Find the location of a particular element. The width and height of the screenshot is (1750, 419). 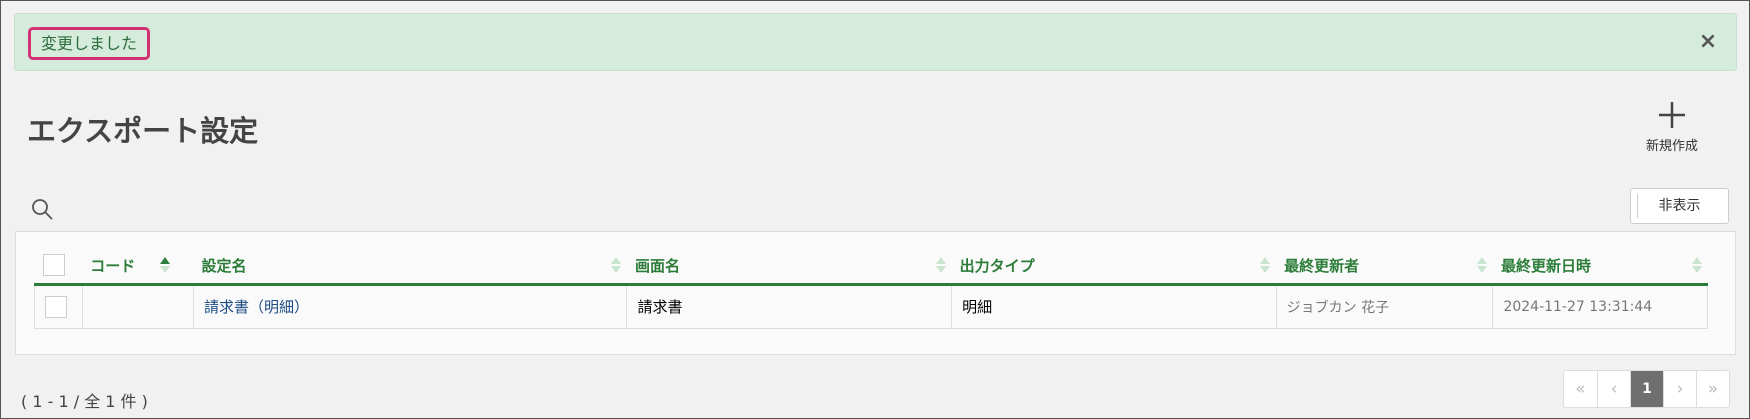

row-select-cell is located at coordinates (58, 306).